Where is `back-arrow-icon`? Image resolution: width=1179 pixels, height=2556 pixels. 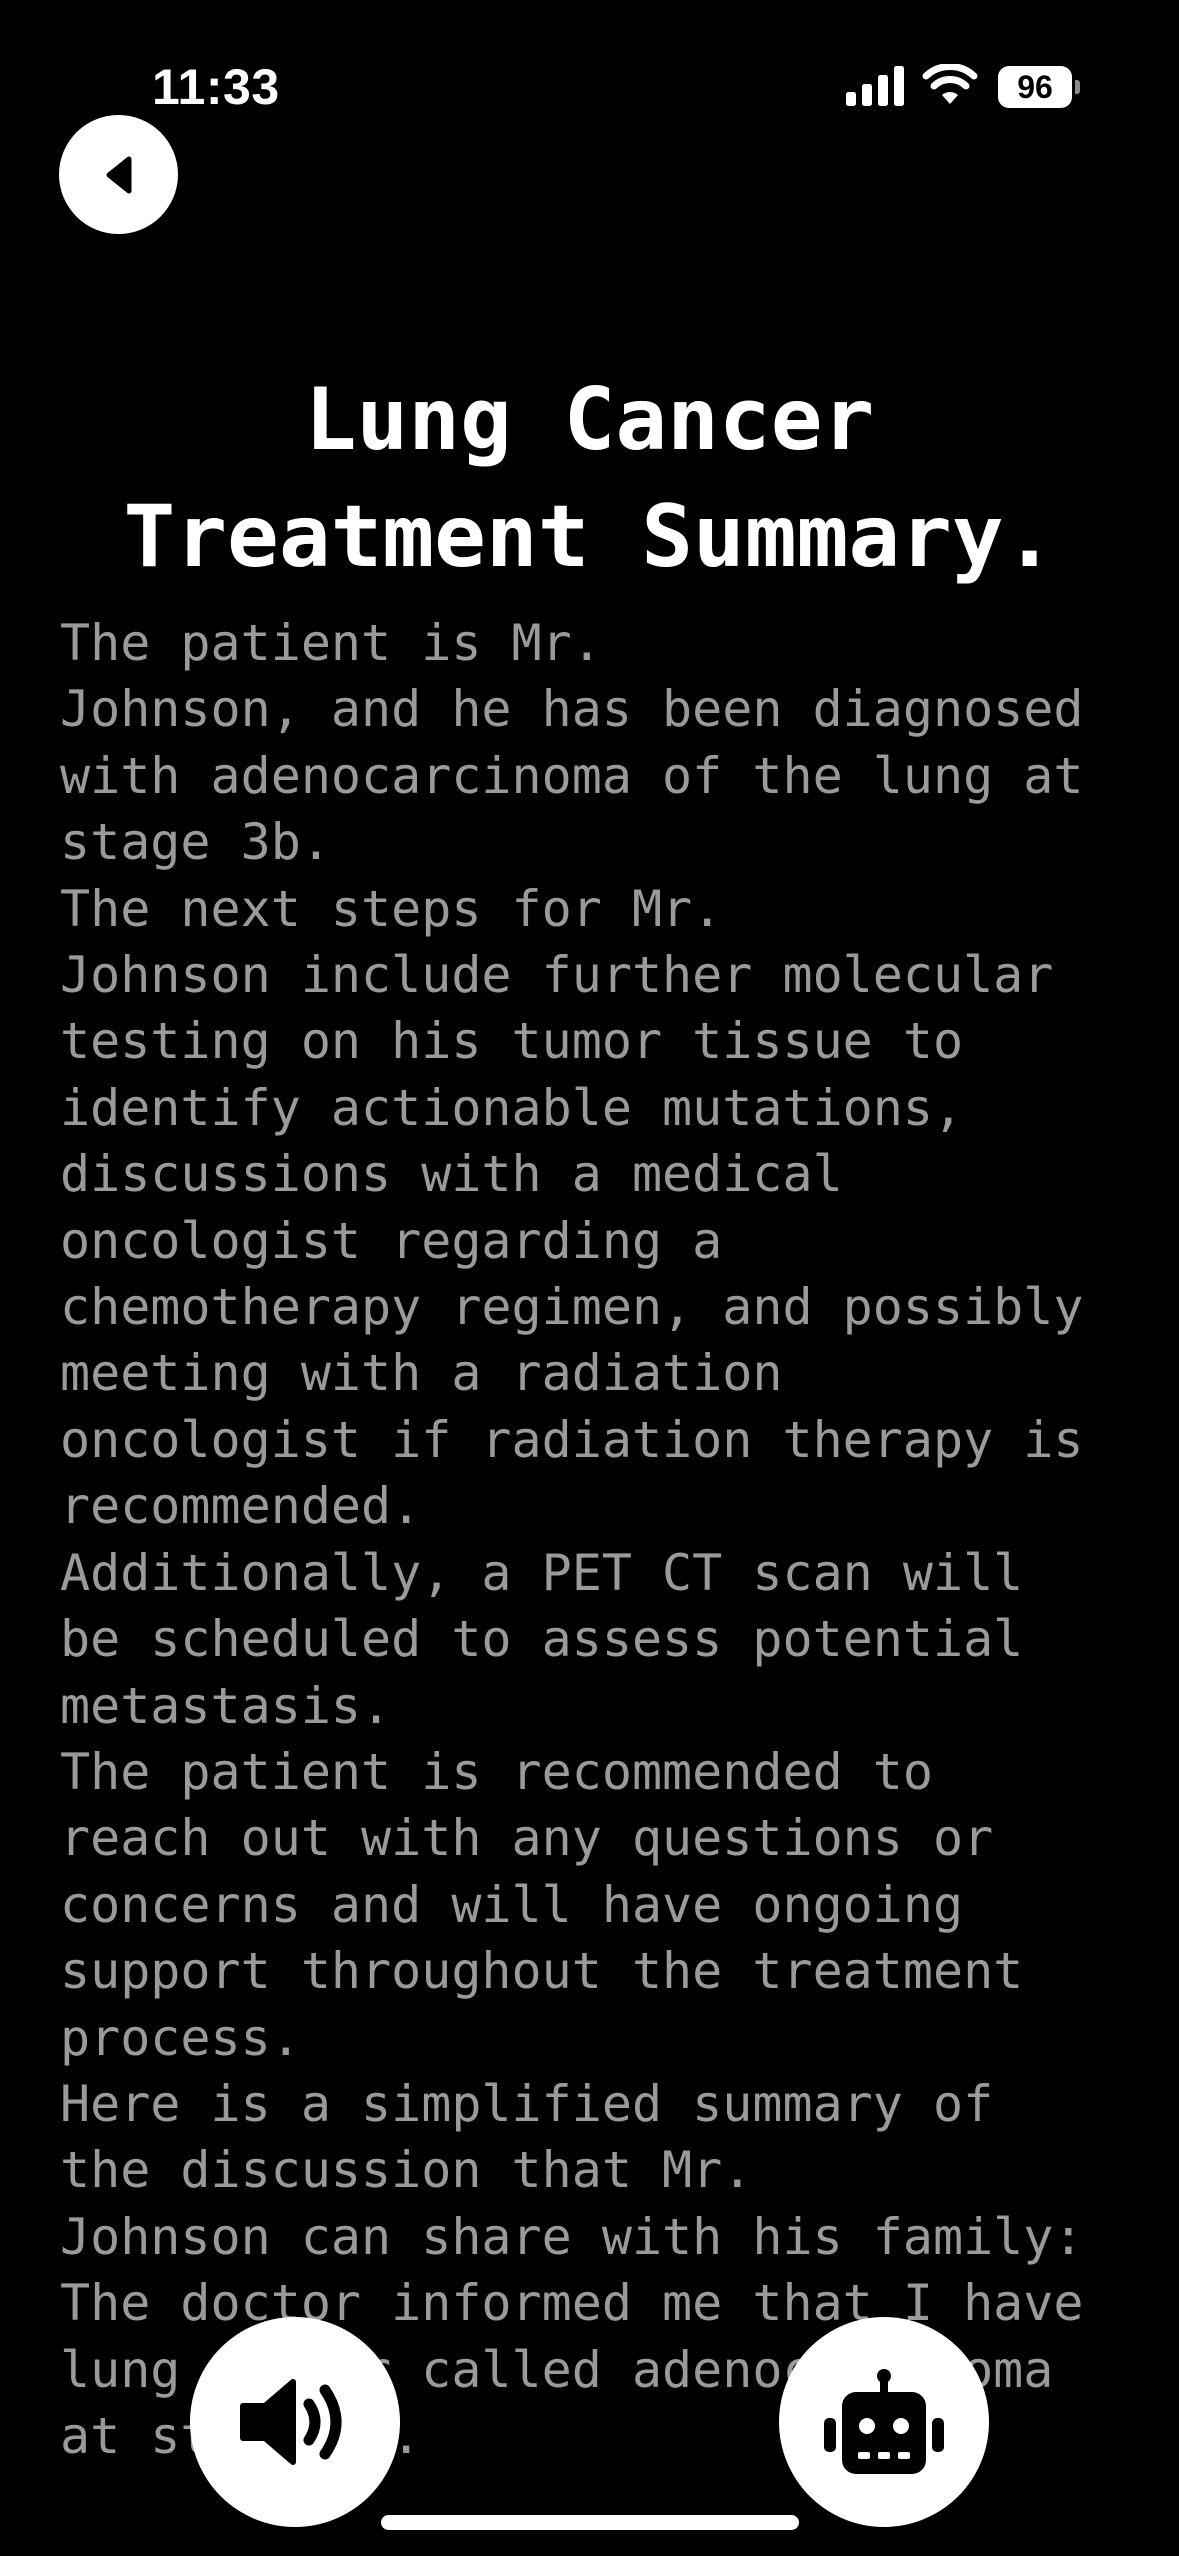
back-arrow-icon is located at coordinates (118, 174).